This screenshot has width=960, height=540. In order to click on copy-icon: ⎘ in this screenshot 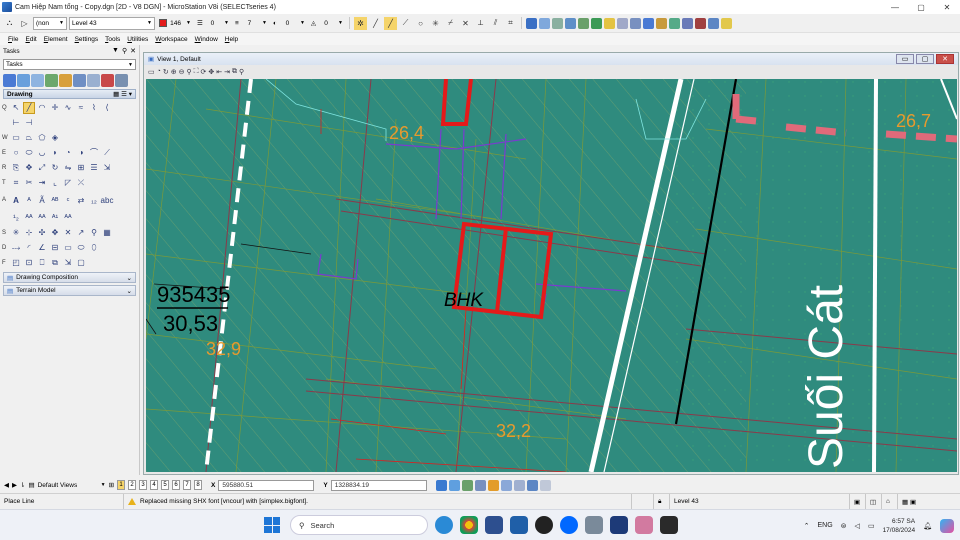, I will do `click(16, 168)`.